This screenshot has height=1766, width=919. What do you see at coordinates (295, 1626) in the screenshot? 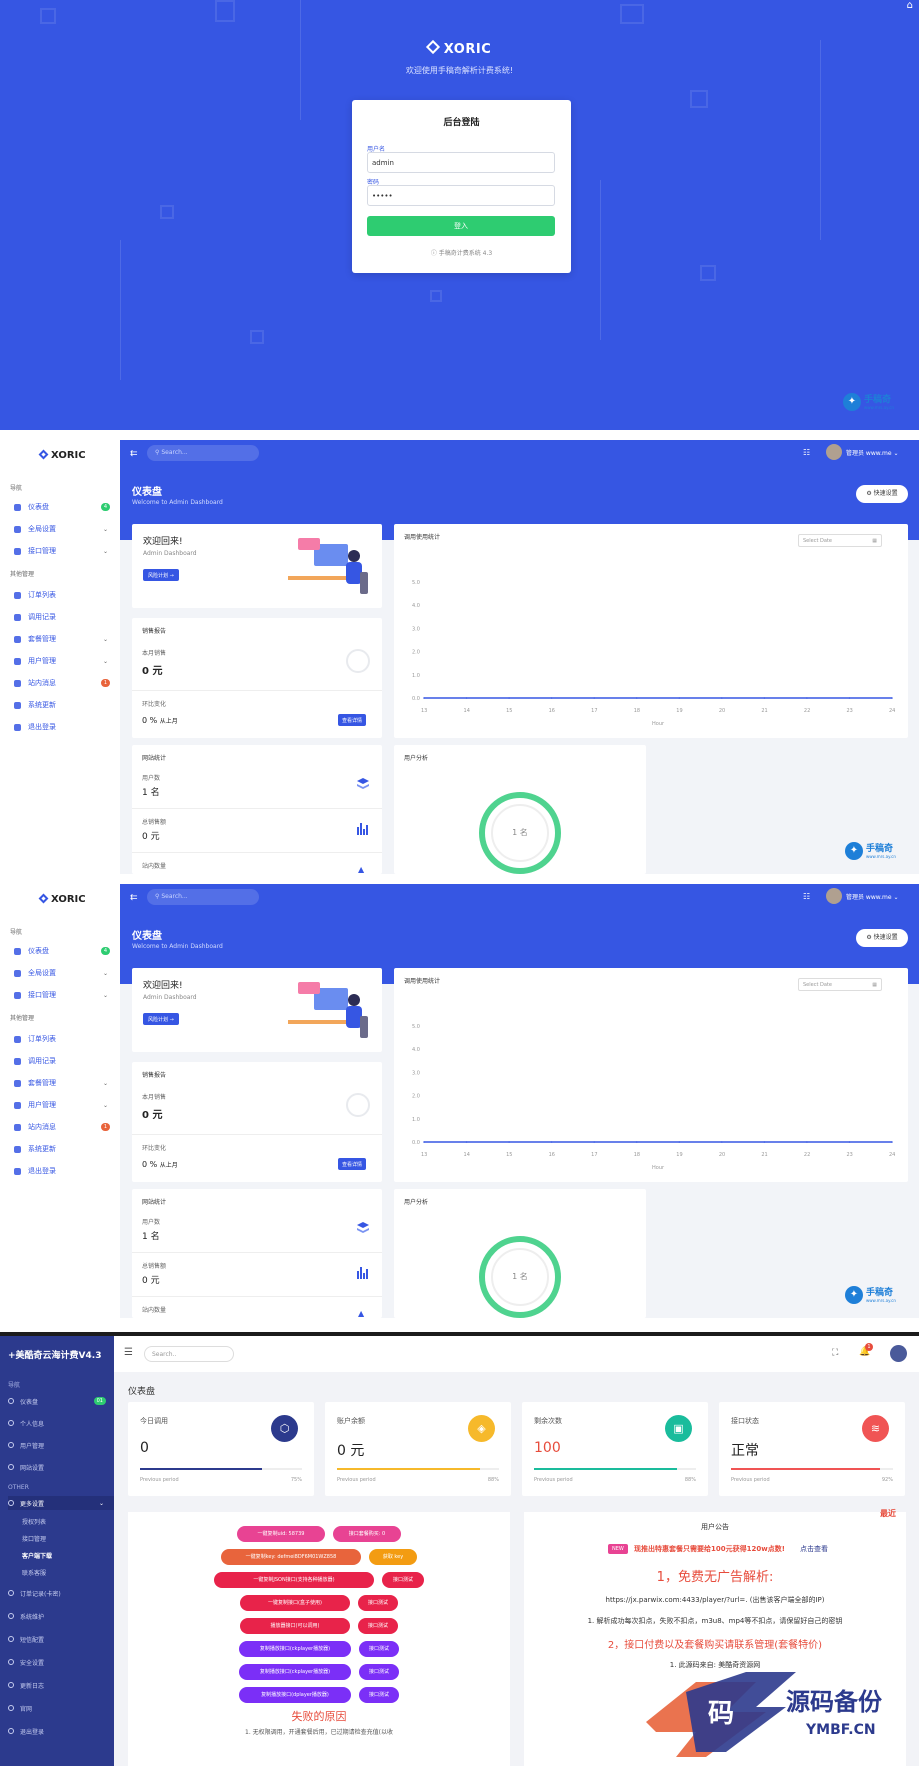
I see `copy-interface-button: 播放器接口(可以调用)` at bounding box center [295, 1626].